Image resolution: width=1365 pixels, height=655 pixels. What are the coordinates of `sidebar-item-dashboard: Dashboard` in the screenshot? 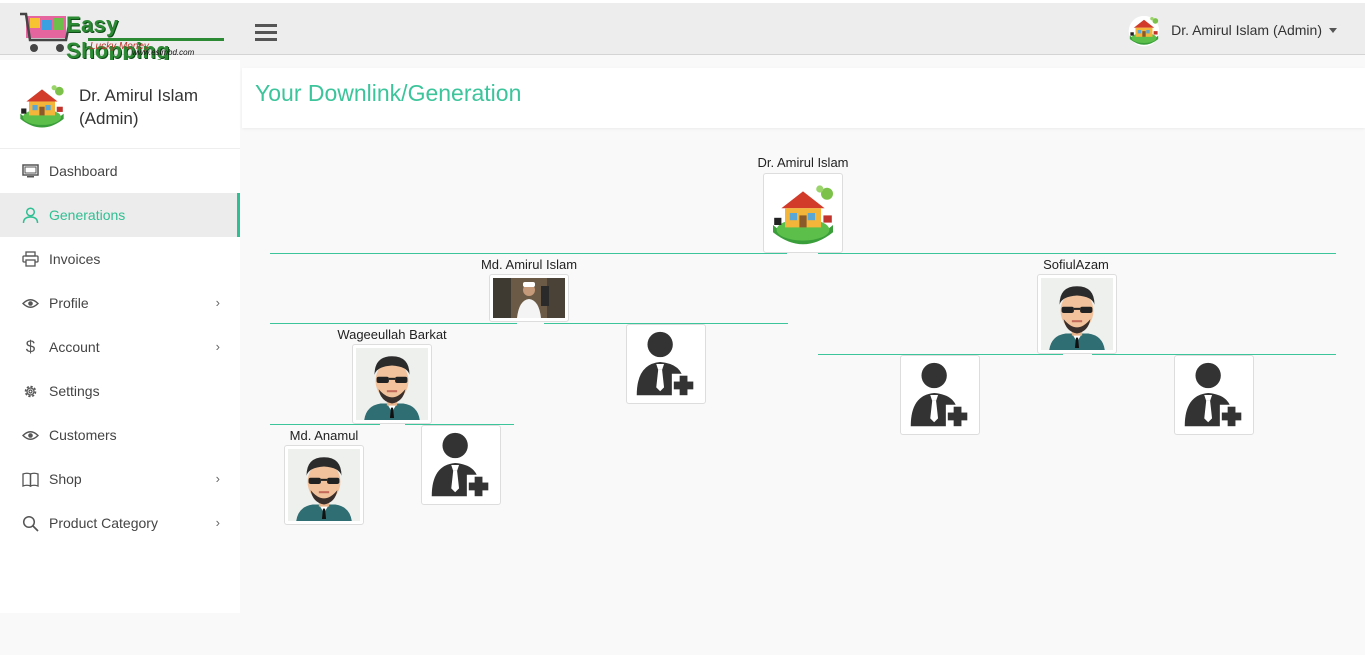 It's located at (120, 171).